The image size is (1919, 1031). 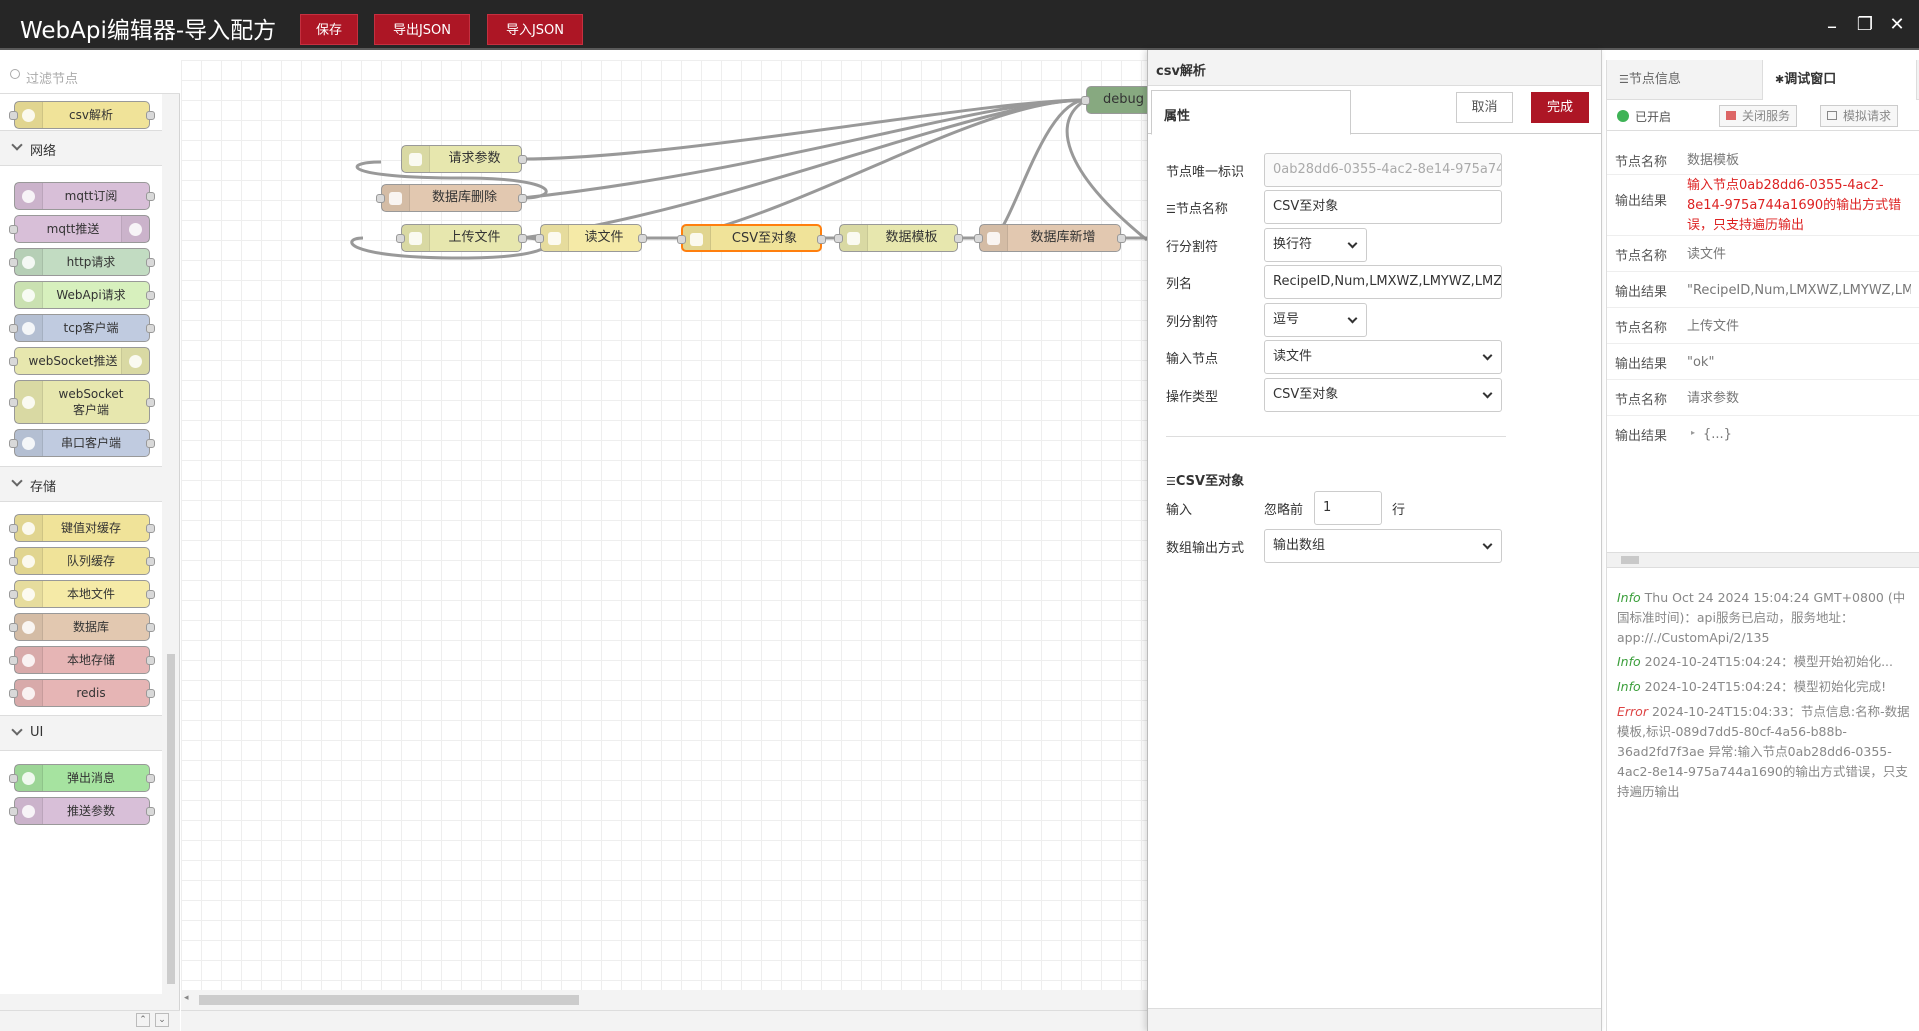 I want to click on palette-node-http: http请求, so click(x=82, y=262).